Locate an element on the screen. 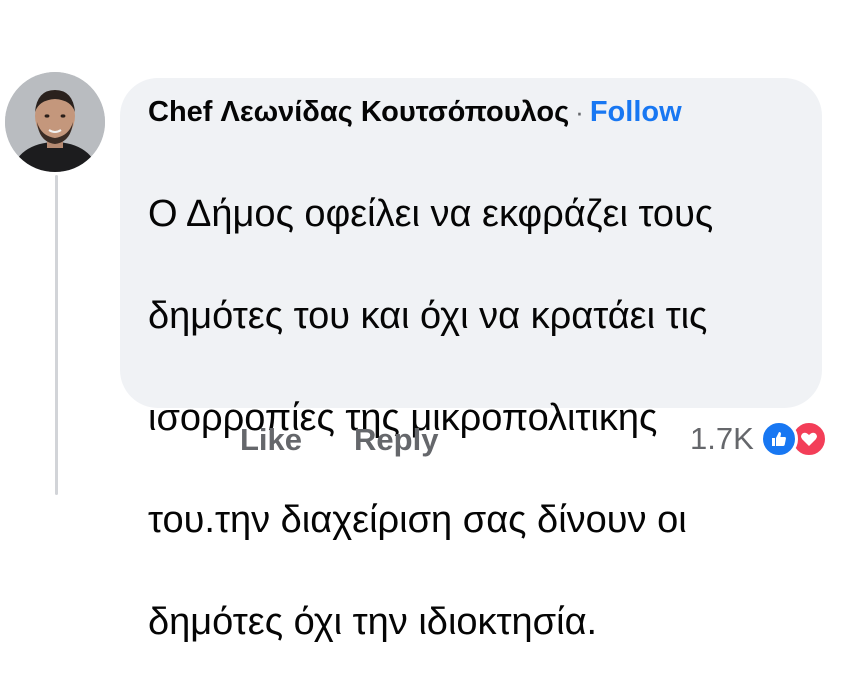  avatar-image is located at coordinates (55, 122).